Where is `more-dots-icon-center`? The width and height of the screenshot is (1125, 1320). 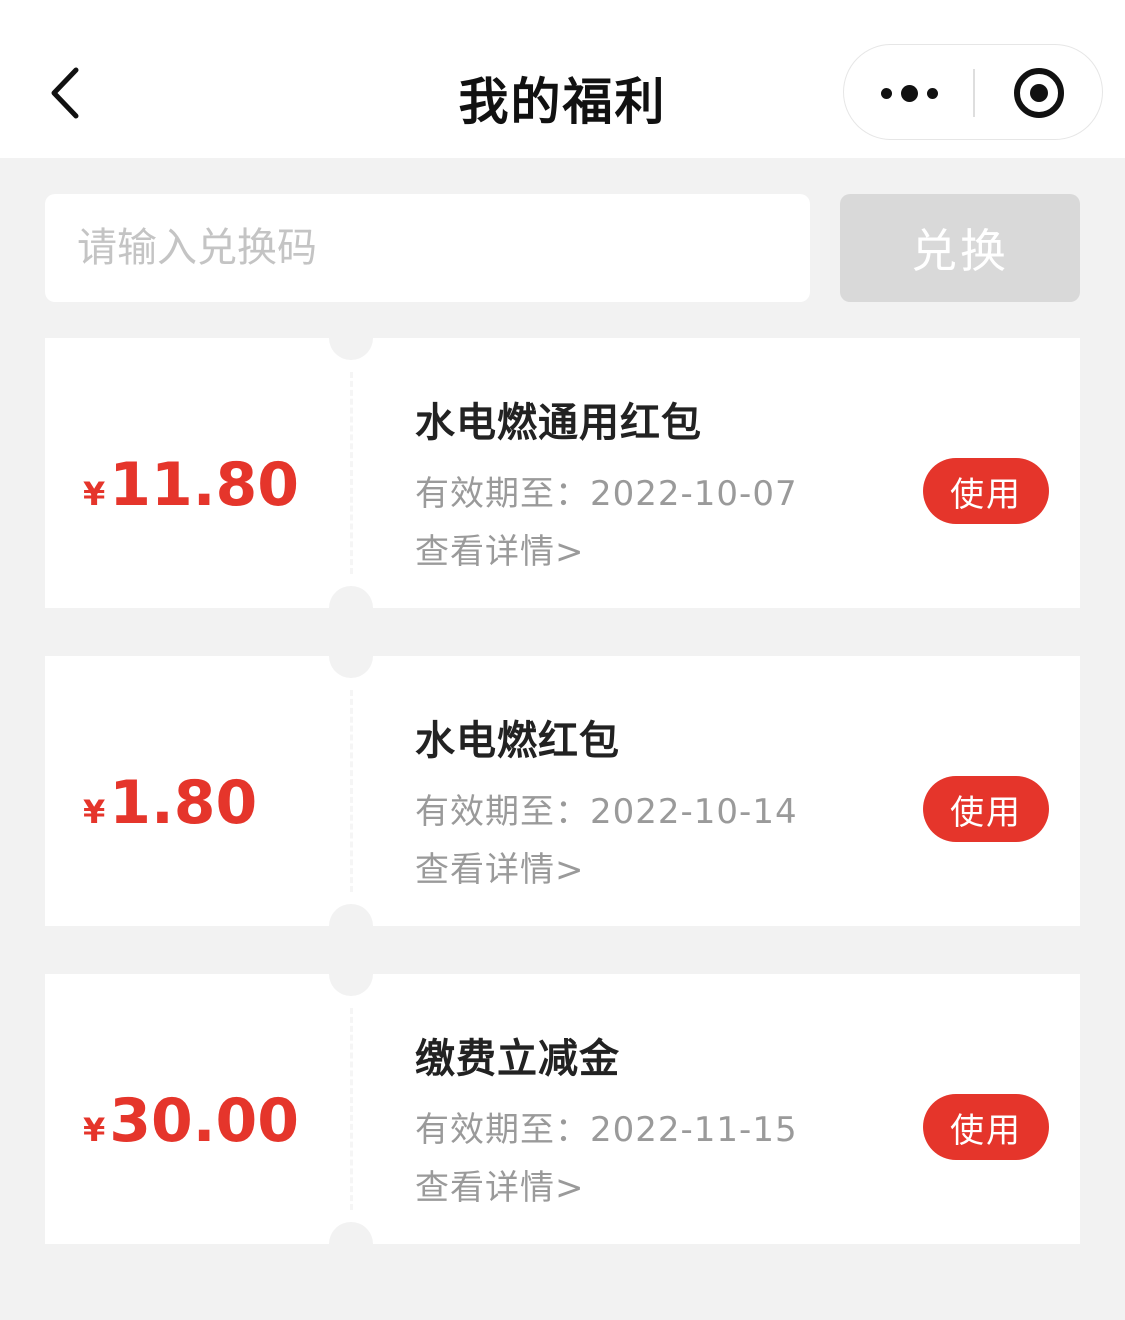
more-dots-icon-center is located at coordinates (909, 93).